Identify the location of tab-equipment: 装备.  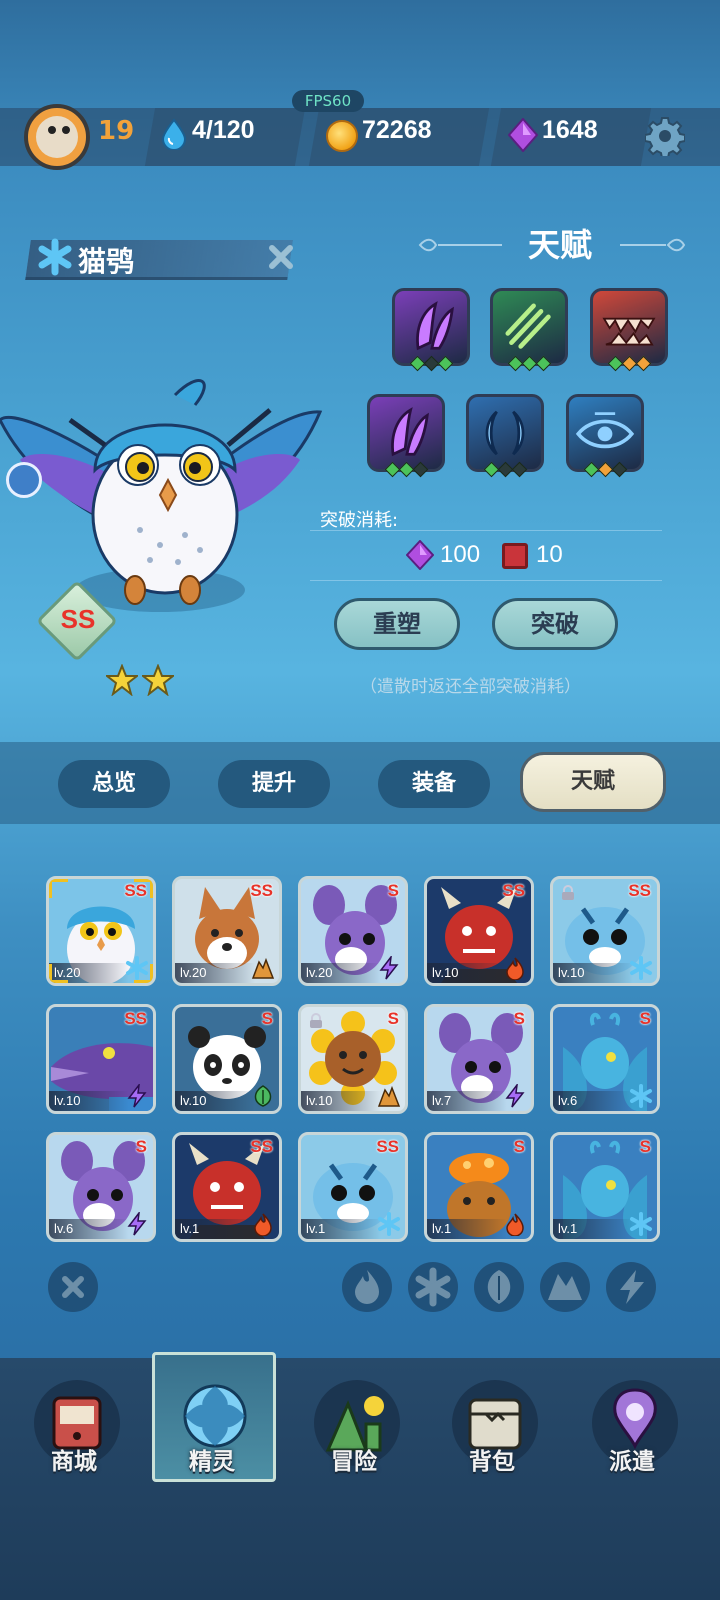
(434, 784).